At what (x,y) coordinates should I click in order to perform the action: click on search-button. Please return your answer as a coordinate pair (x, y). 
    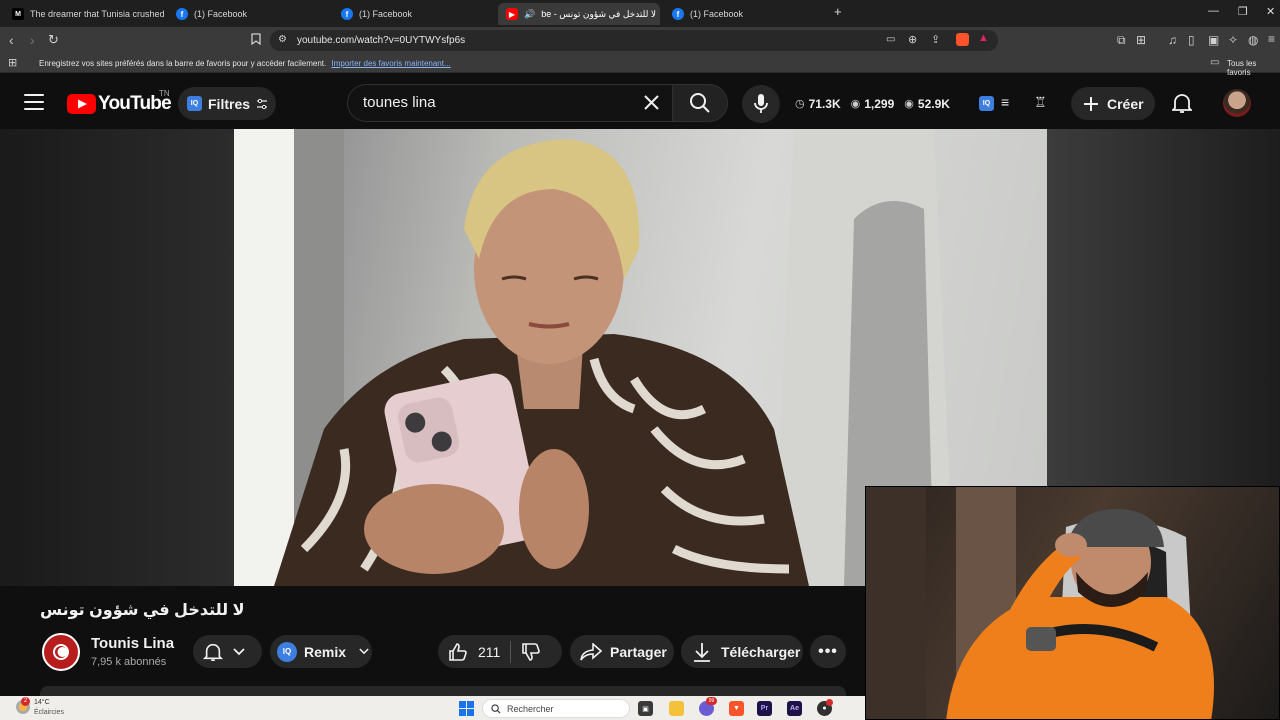
    Looking at the image, I should click on (700, 103).